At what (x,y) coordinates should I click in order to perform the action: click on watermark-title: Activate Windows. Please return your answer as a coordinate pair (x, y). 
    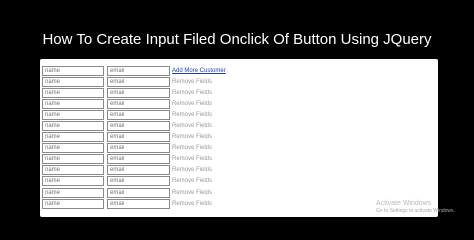
    Looking at the image, I should click on (404, 203).